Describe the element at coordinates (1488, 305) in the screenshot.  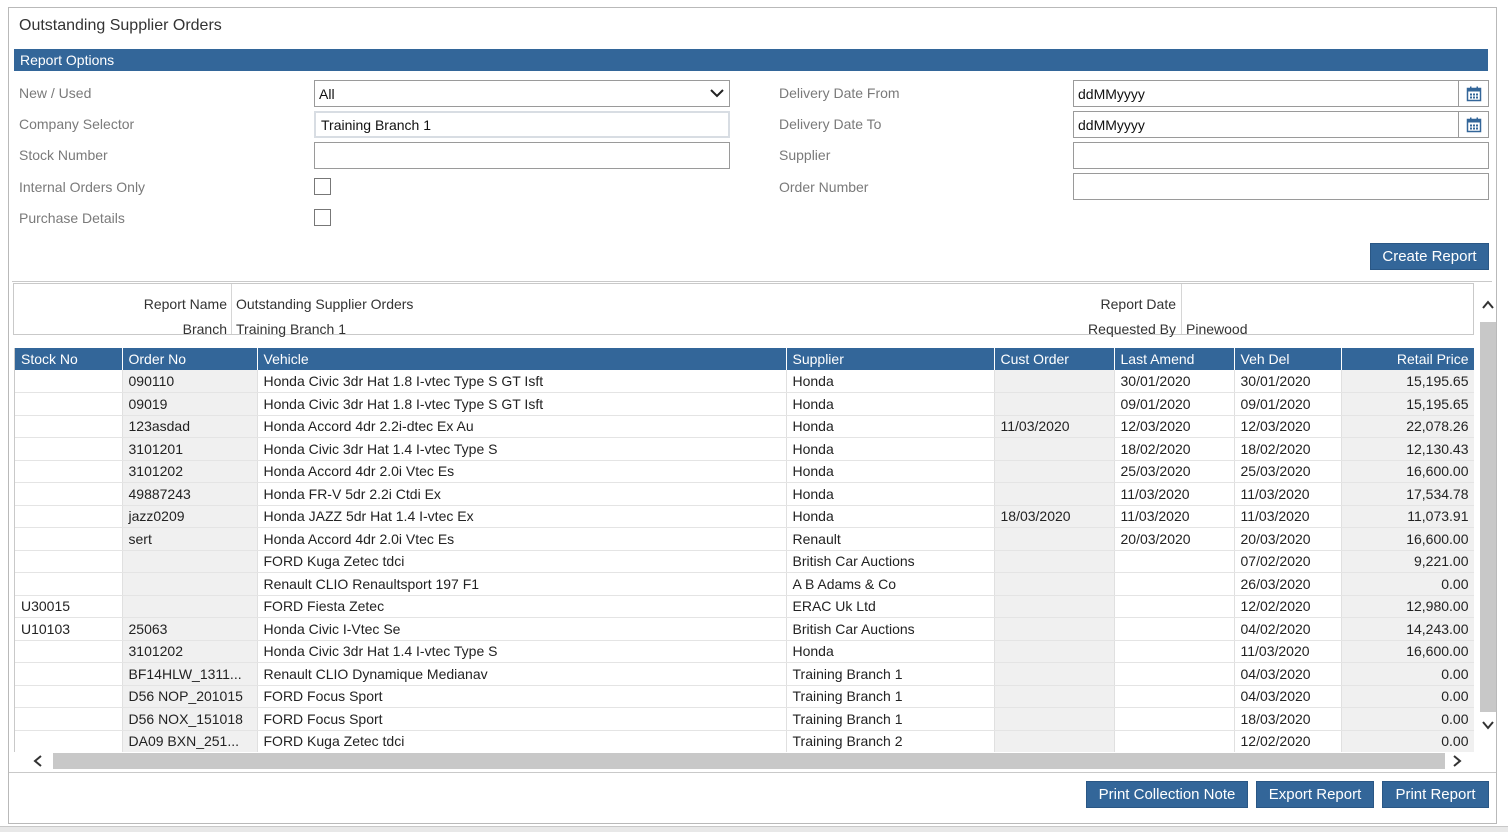
I see `scroll-up-icon` at that location.